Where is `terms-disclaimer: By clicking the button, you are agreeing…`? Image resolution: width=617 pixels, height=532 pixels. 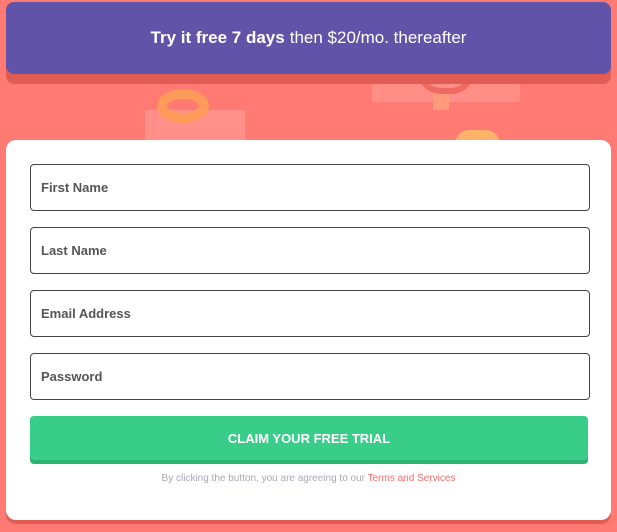
terms-disclaimer: By clicking the button, you are agreeing… is located at coordinates (308, 478).